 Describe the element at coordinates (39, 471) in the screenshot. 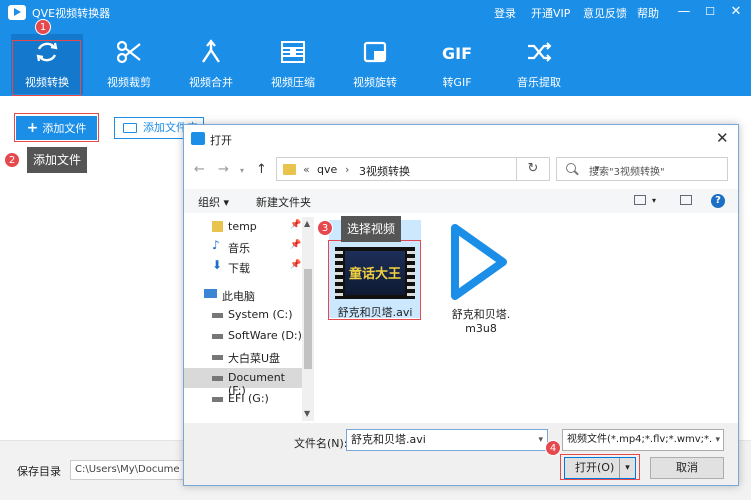

I see `save-dir-label: 保存目录` at that location.